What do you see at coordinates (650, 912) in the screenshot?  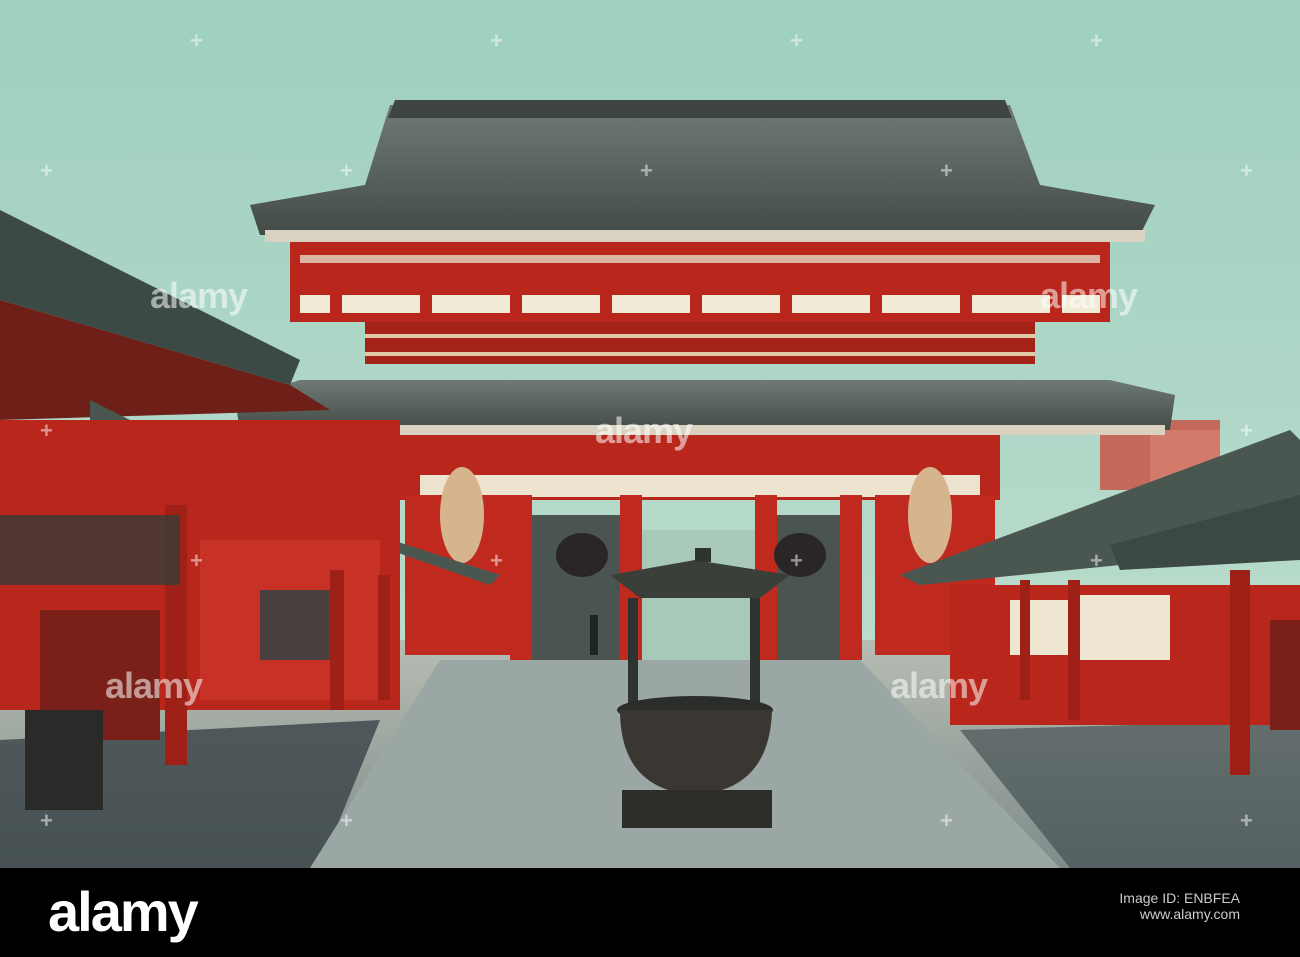 I see `footer-bar: alamy Image ID: ENBFEA www.alamy.com` at bounding box center [650, 912].